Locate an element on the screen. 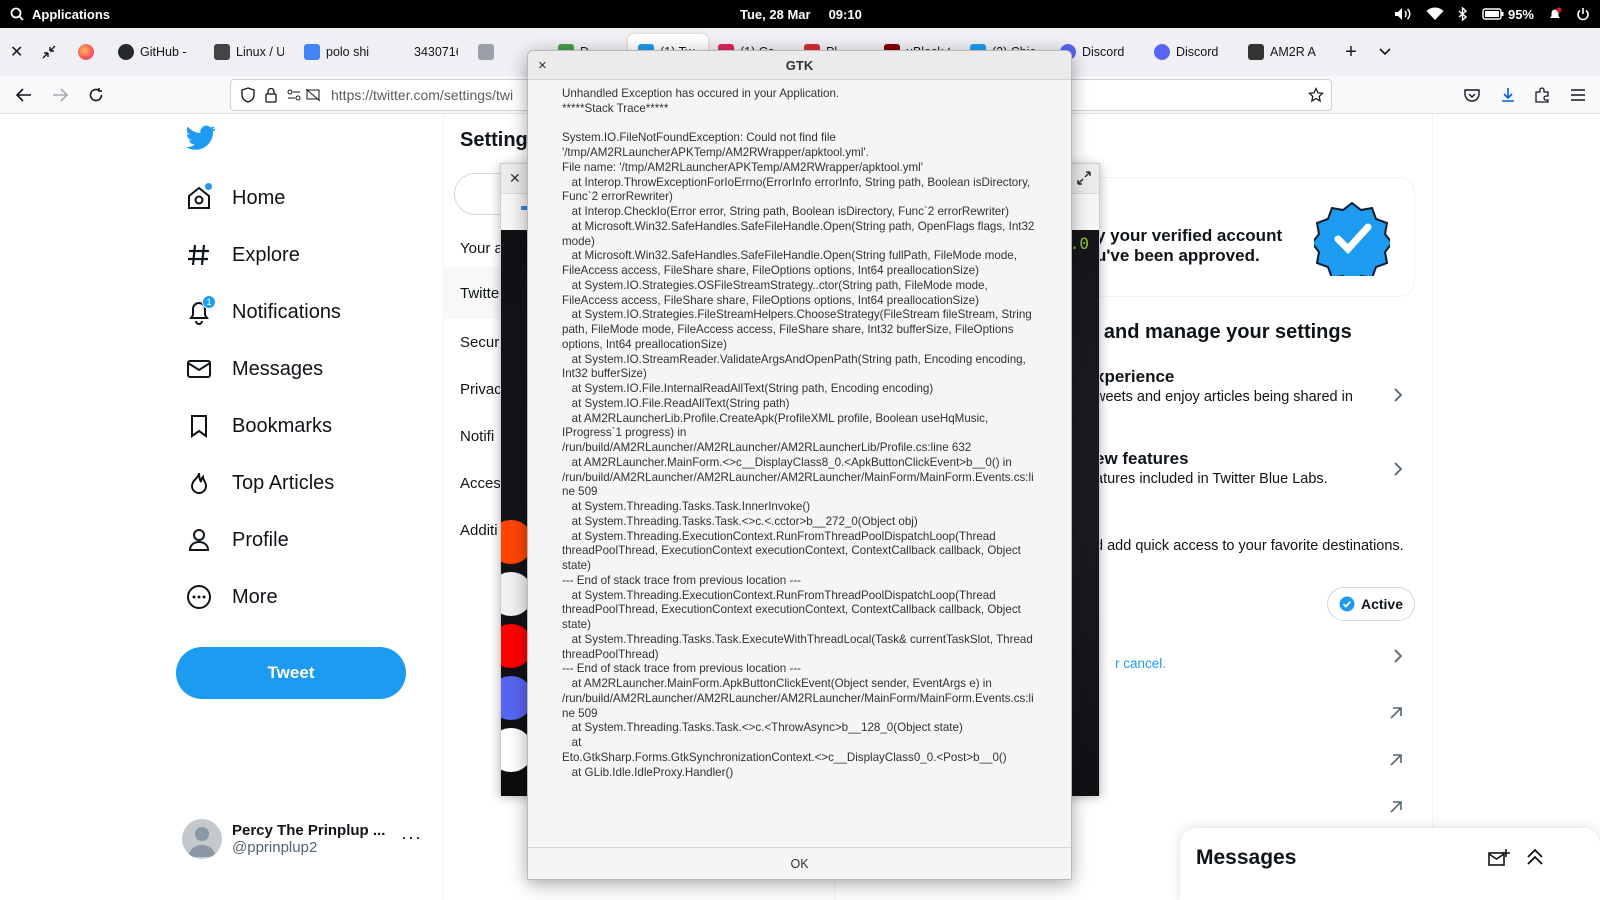 The width and height of the screenshot is (1600, 900). account-more-icon: ··· is located at coordinates (411, 837).